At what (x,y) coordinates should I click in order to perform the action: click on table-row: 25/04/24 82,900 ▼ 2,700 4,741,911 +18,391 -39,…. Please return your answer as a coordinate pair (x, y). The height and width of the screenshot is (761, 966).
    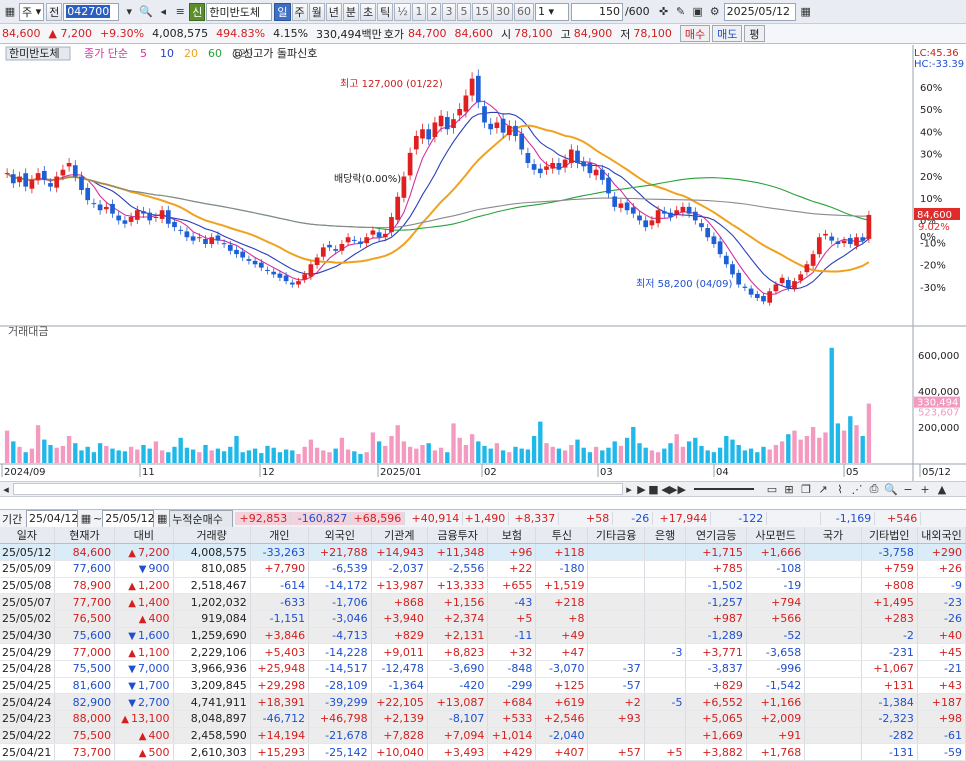
    Looking at the image, I should click on (483, 702).